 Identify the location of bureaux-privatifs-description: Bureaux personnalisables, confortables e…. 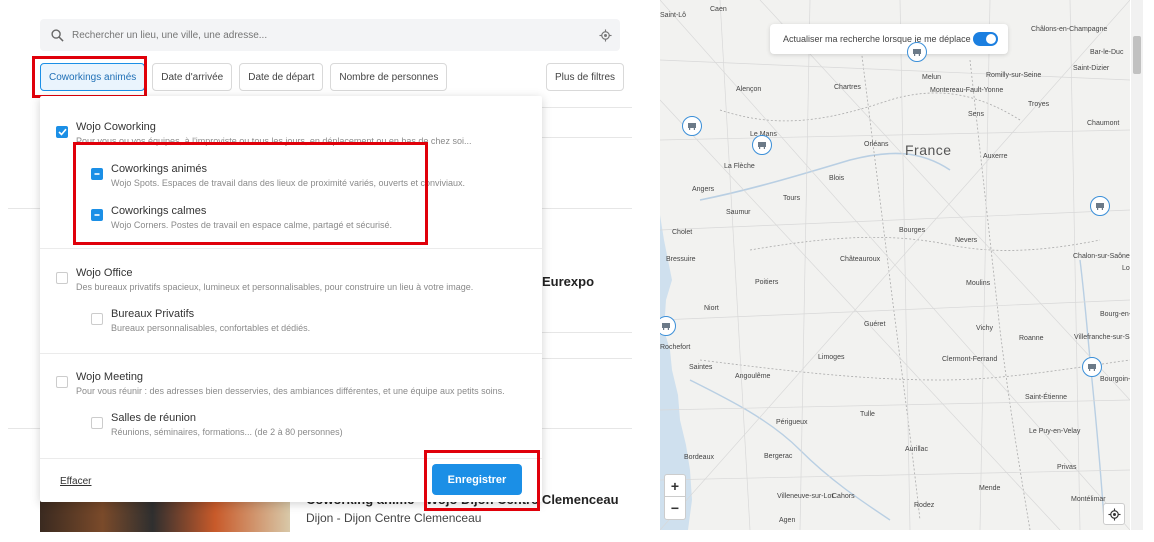
(211, 328).